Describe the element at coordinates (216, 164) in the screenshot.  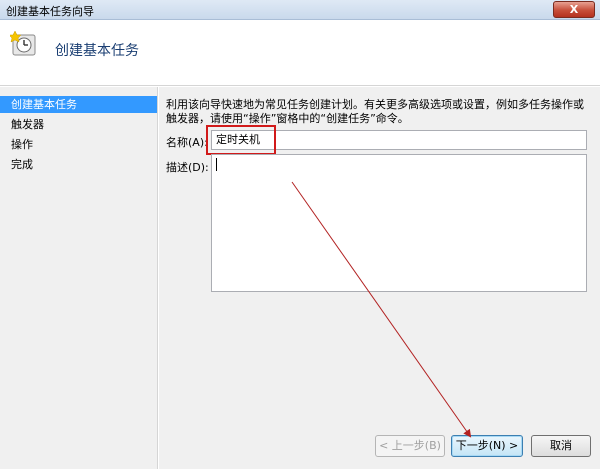
I see `text-caret` at that location.